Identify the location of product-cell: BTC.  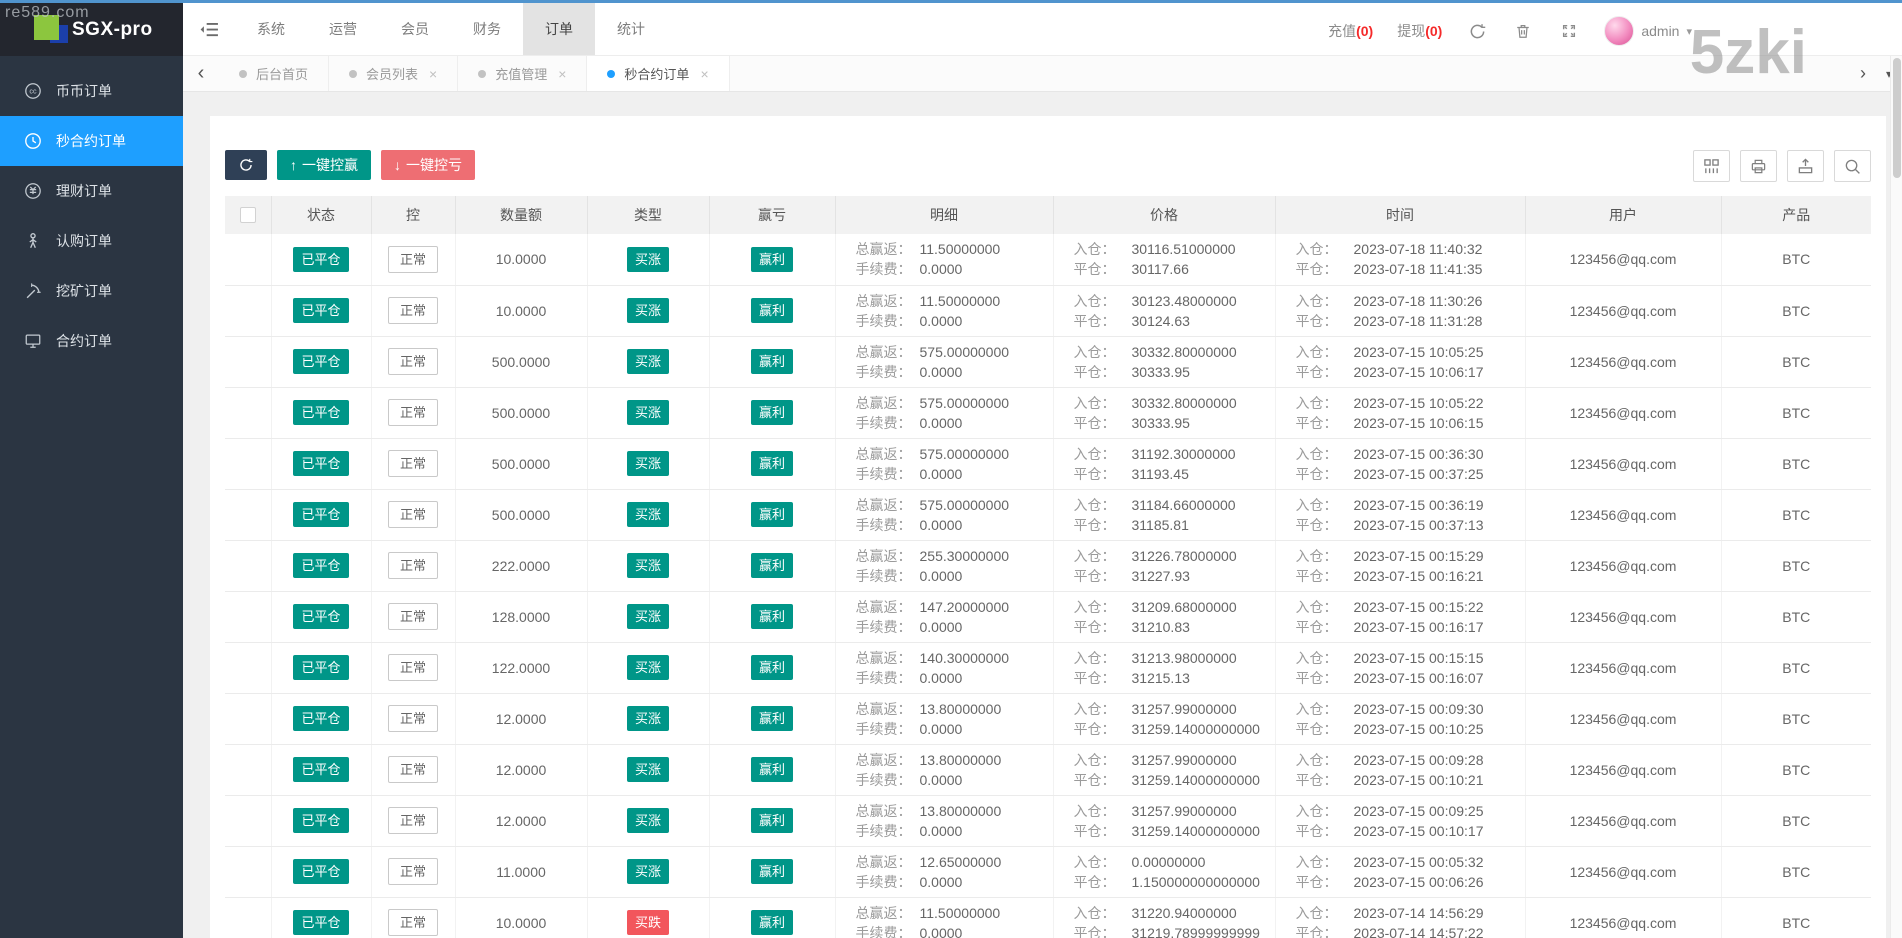
(1796, 413).